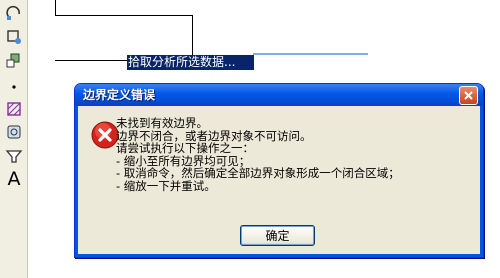  Describe the element at coordinates (14, 87) in the screenshot. I see `point-icon` at that location.